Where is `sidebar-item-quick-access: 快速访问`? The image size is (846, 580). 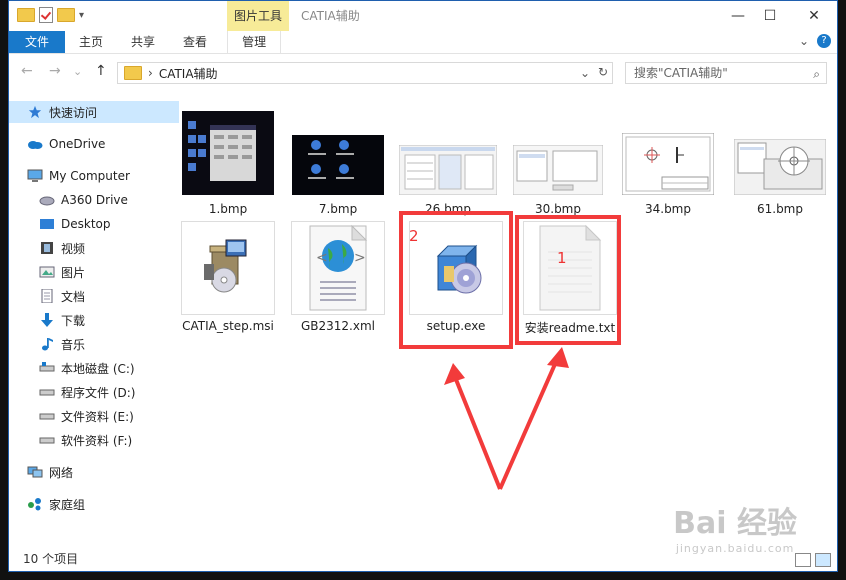 sidebar-item-quick-access: 快速访问 is located at coordinates (94, 112).